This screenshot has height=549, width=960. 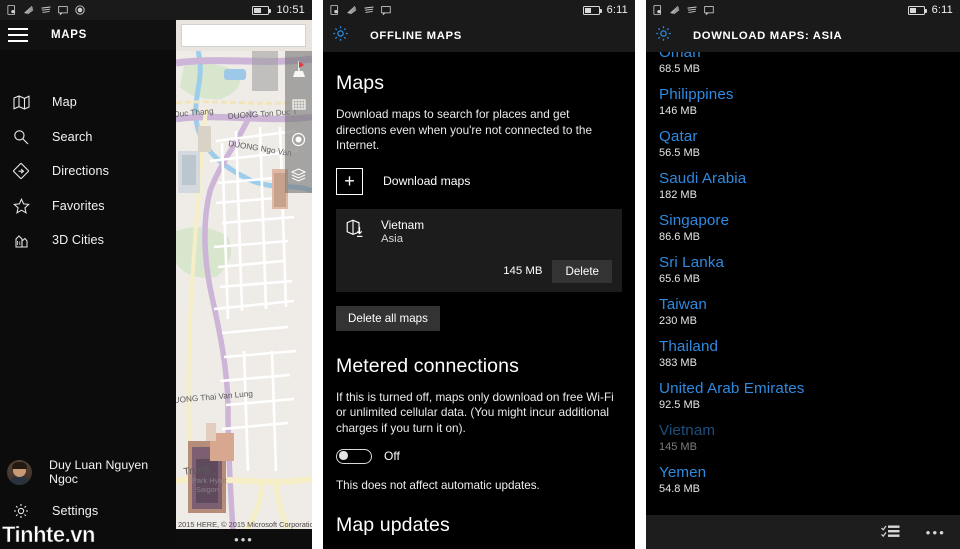 What do you see at coordinates (936, 532) in the screenshot?
I see `appbar-more-button: •••` at bounding box center [936, 532].